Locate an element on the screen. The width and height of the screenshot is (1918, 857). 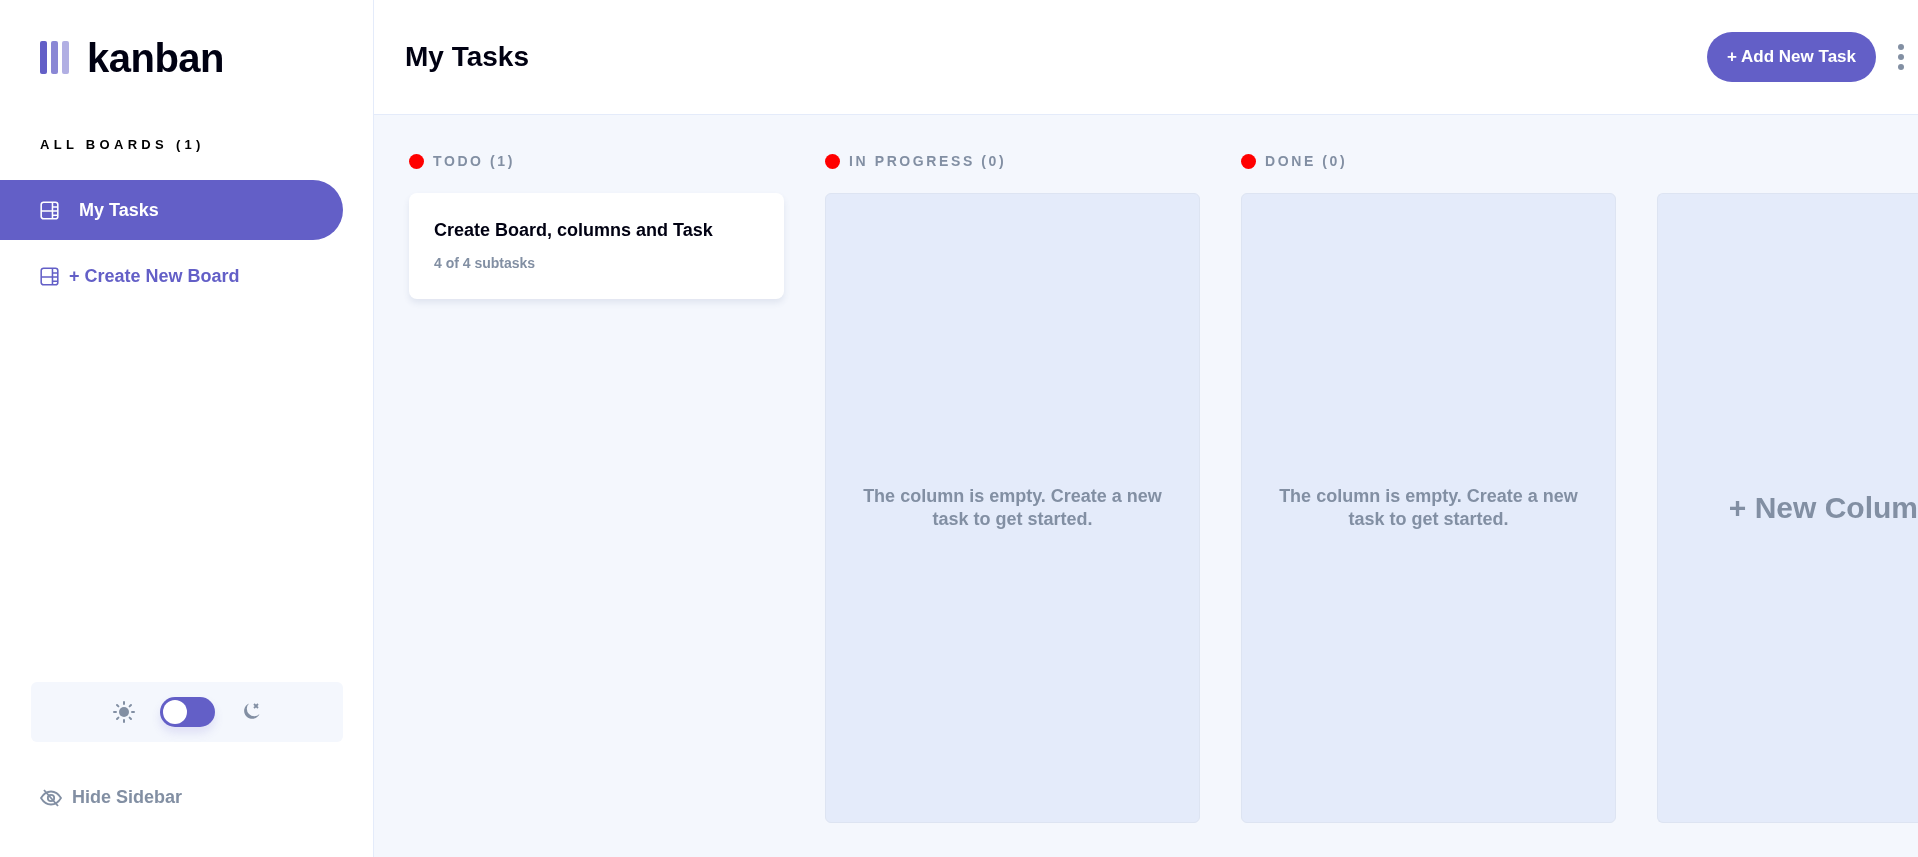
logo-text: kanban is located at coordinates (156, 57).